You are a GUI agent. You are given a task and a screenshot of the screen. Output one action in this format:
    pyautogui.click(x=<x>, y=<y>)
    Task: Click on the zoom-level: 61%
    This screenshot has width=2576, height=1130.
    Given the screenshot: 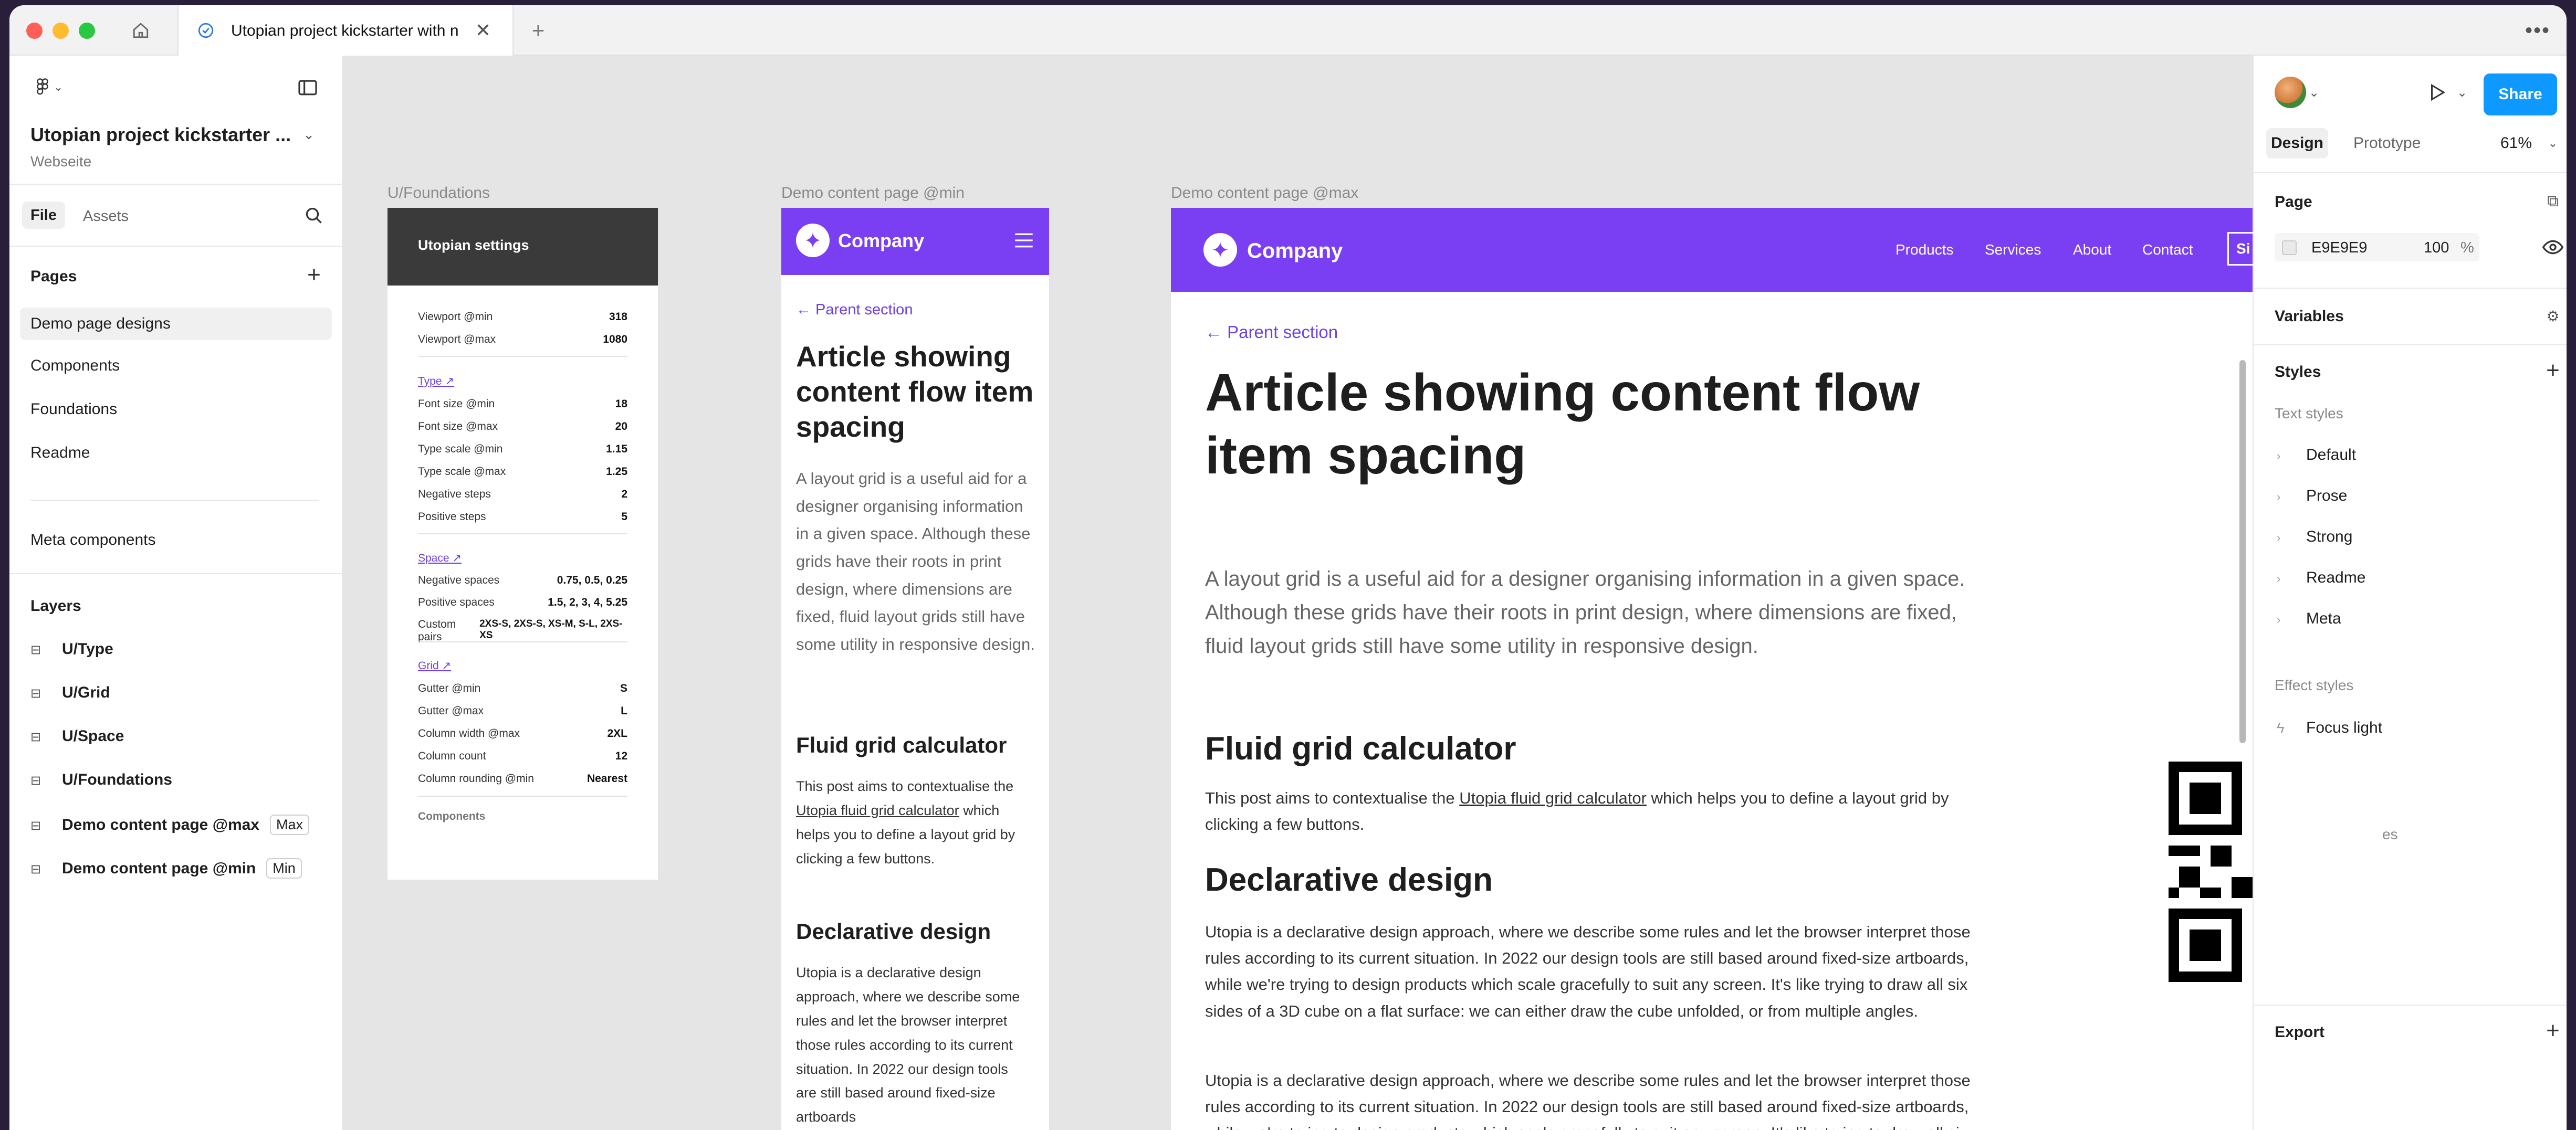 What is the action you would take?
    pyautogui.click(x=2516, y=143)
    